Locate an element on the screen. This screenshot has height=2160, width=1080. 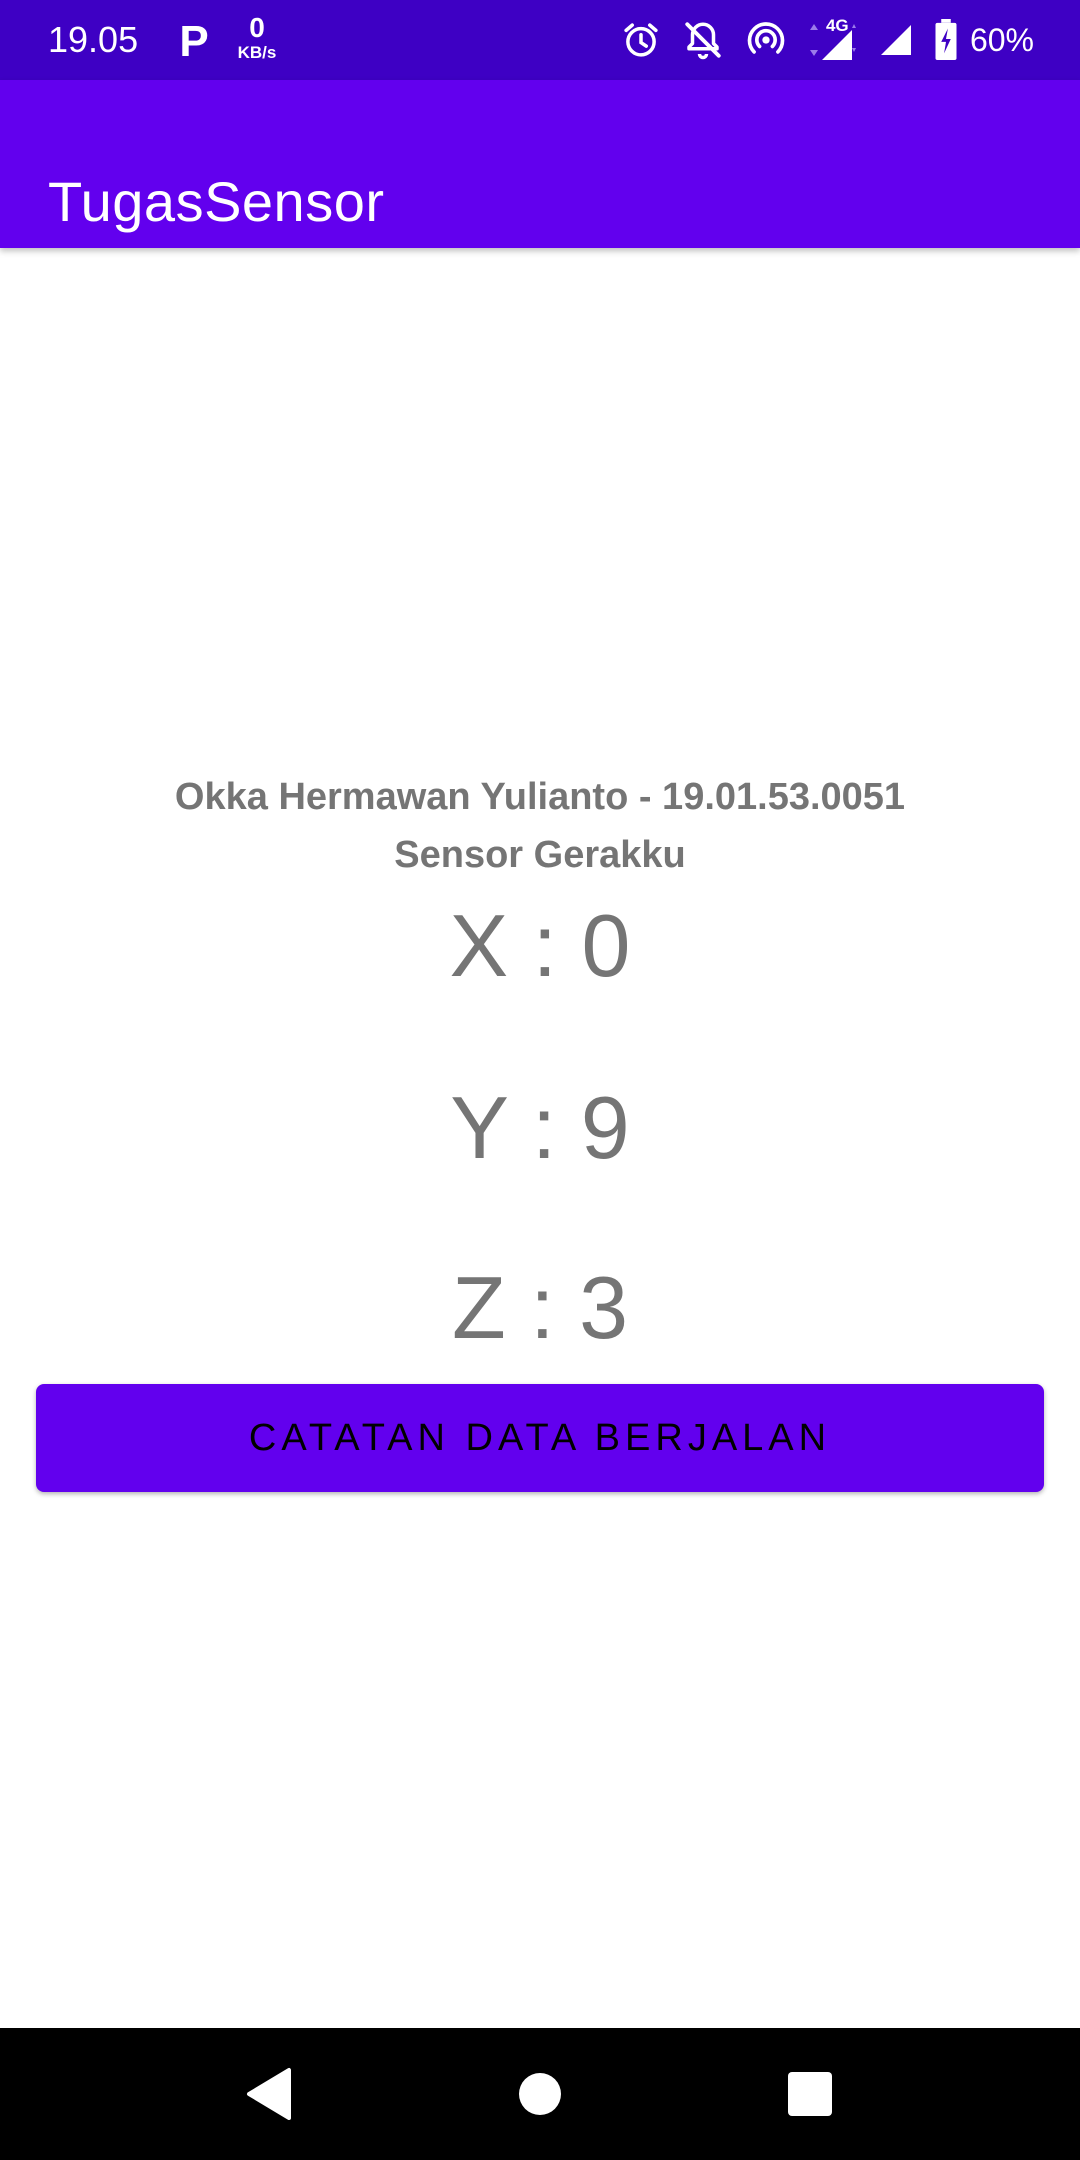
data-rate-value: 0 is located at coordinates (257, 27).